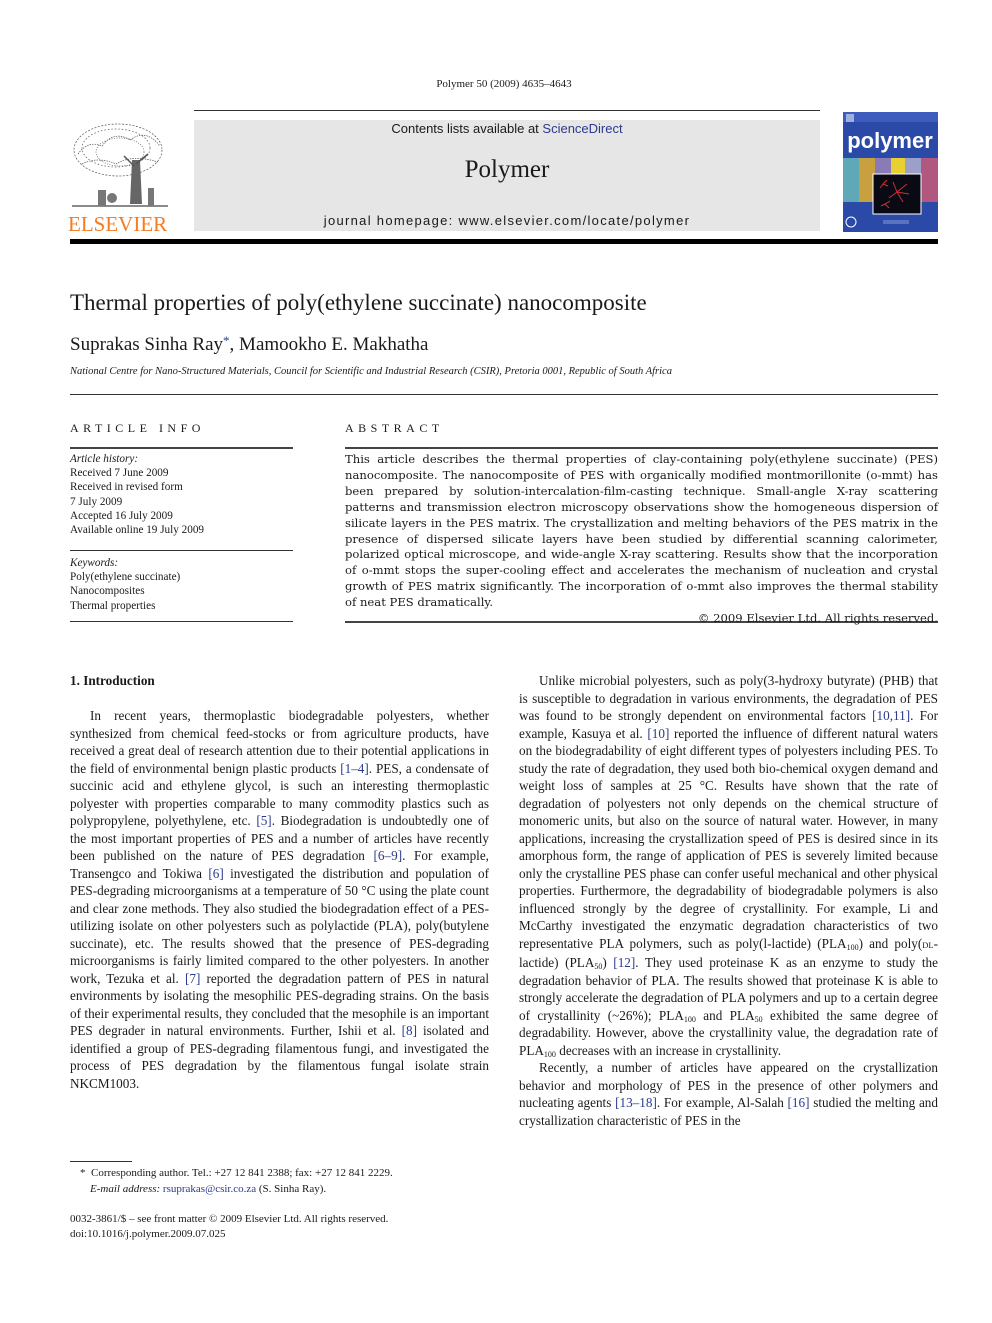 The width and height of the screenshot is (992, 1323). Describe the element at coordinates (928, 944) in the screenshot. I see `small-caps: DL` at that location.